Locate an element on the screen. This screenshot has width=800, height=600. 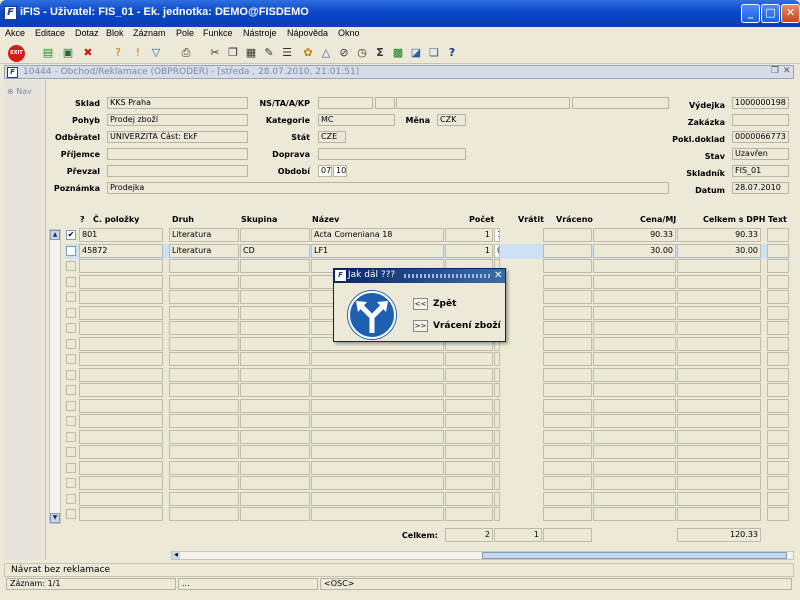
menu-funkce: Funkce is located at coordinates (218, 33).